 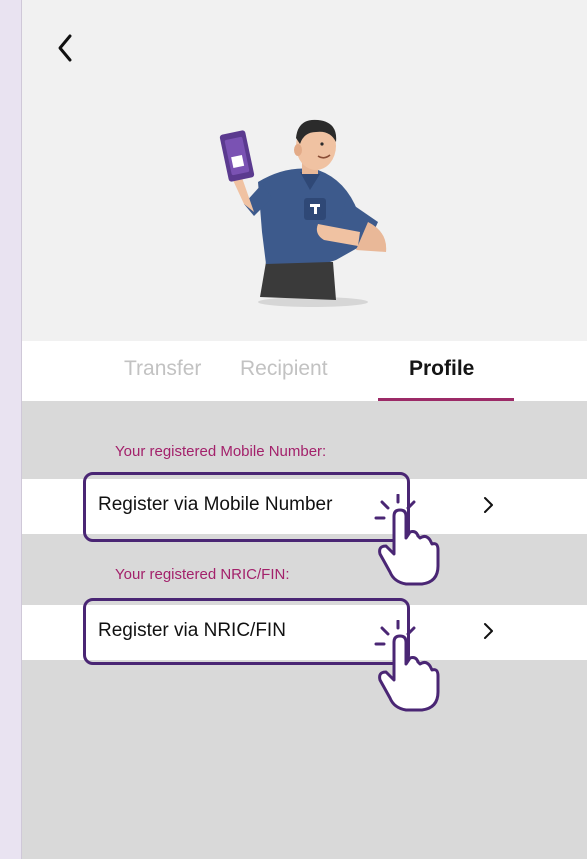 I want to click on tab-recipient: Recipient, so click(x=284, y=369).